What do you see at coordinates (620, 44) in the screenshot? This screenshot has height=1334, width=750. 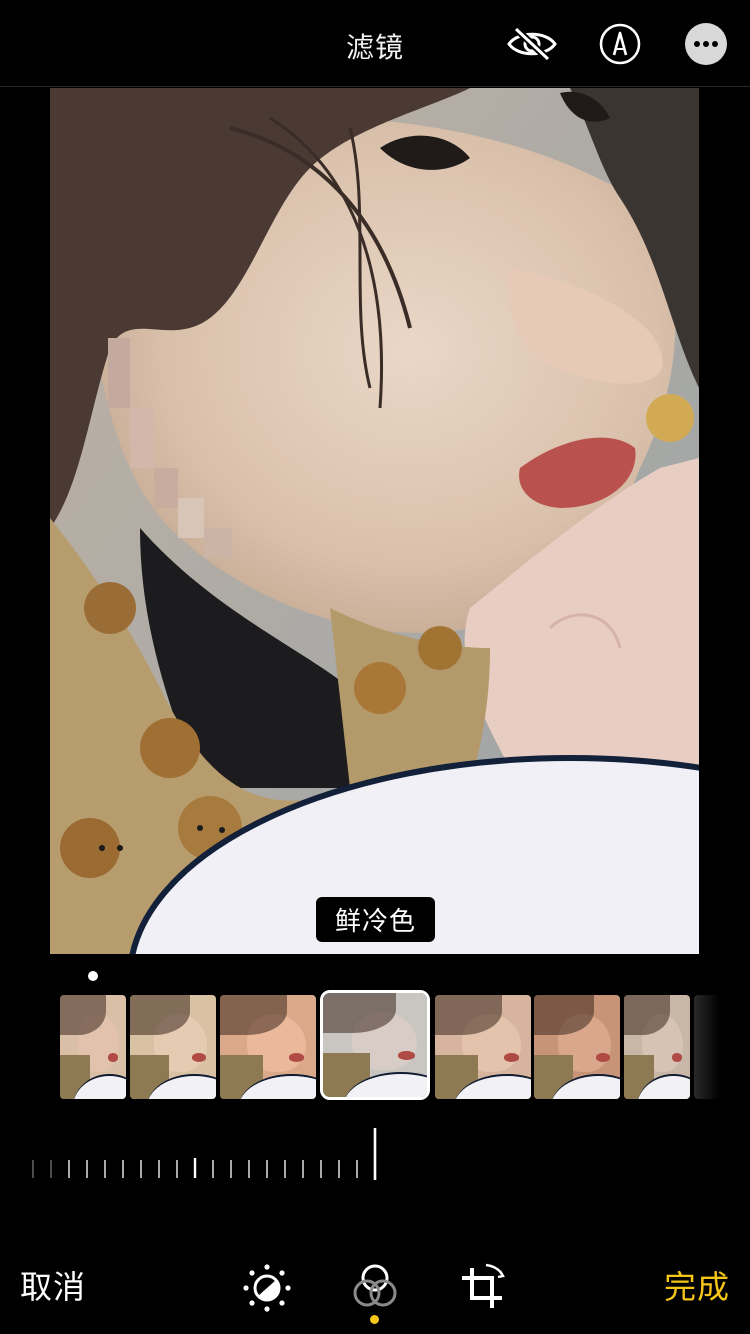 I see `markup-pen-icon` at bounding box center [620, 44].